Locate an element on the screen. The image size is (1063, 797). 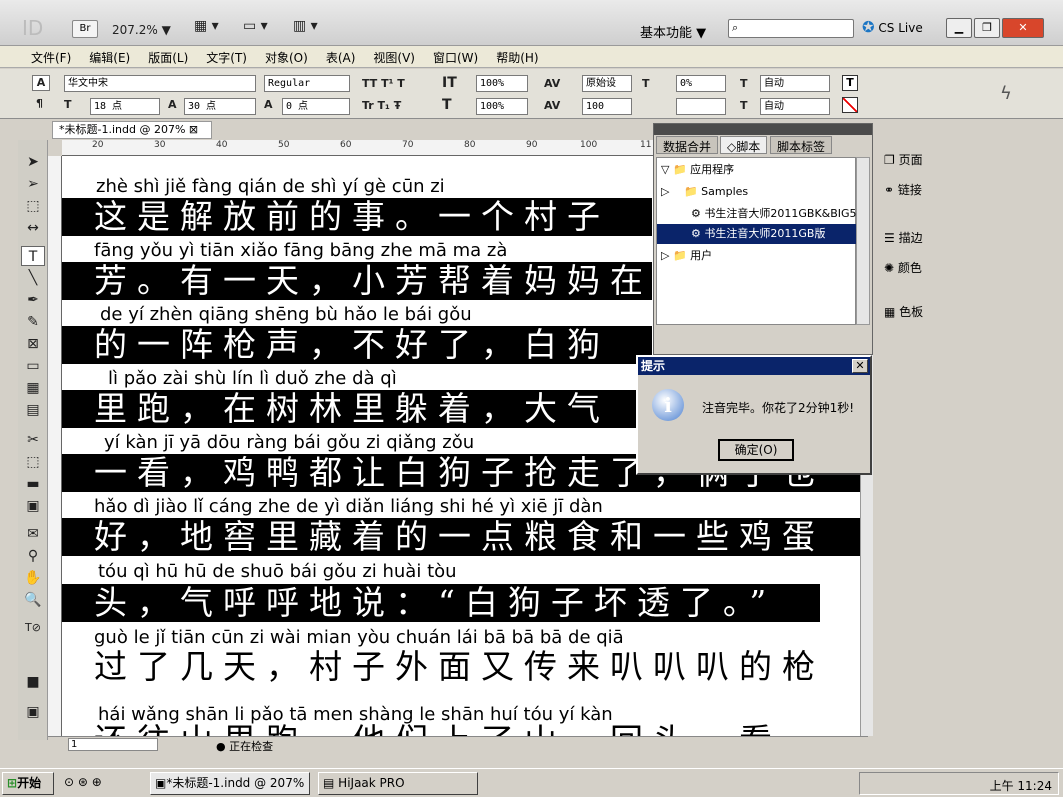
taskbar-item-hijaak: ▤ HiJaak PRO is located at coordinates (398, 783).